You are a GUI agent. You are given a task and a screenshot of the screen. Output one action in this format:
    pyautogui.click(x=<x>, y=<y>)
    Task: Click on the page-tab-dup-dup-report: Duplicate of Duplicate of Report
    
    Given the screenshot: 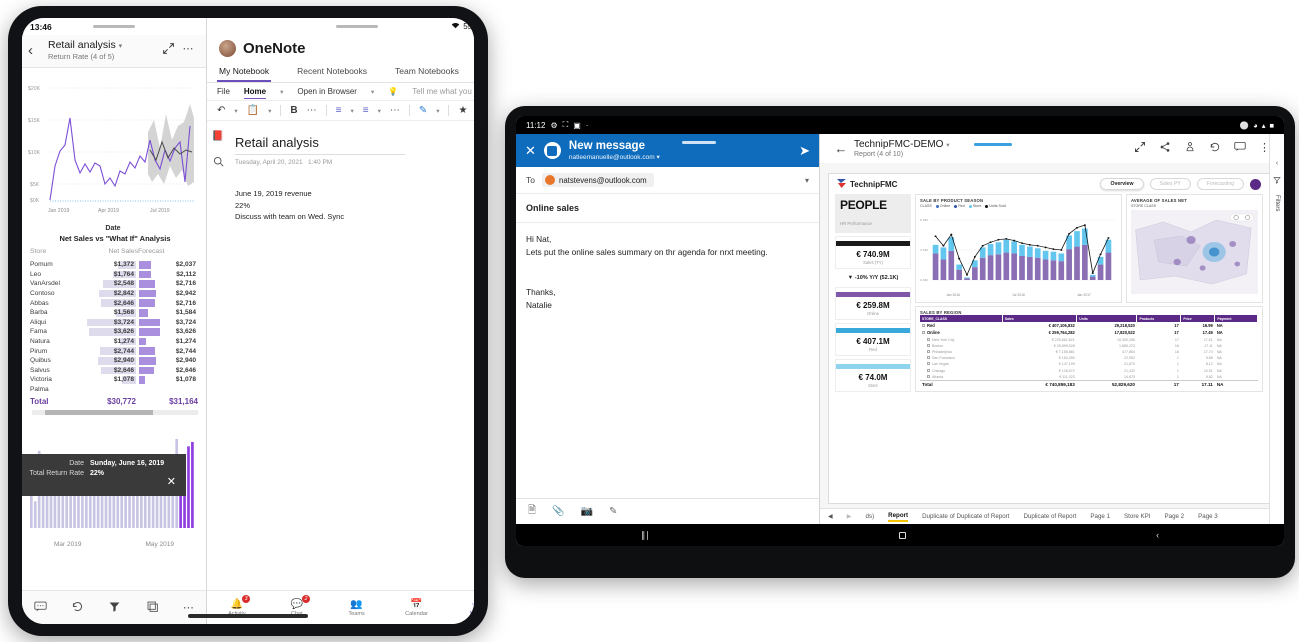 What is the action you would take?
    pyautogui.click(x=965, y=516)
    